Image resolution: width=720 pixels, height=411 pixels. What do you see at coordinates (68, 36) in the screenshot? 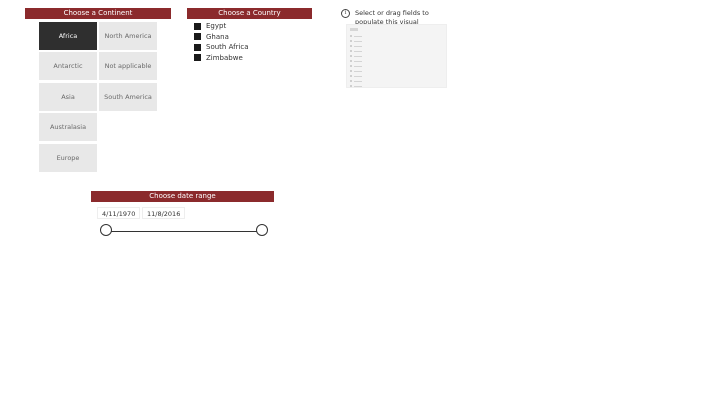
I see `tile-continent-africa: Africa` at bounding box center [68, 36].